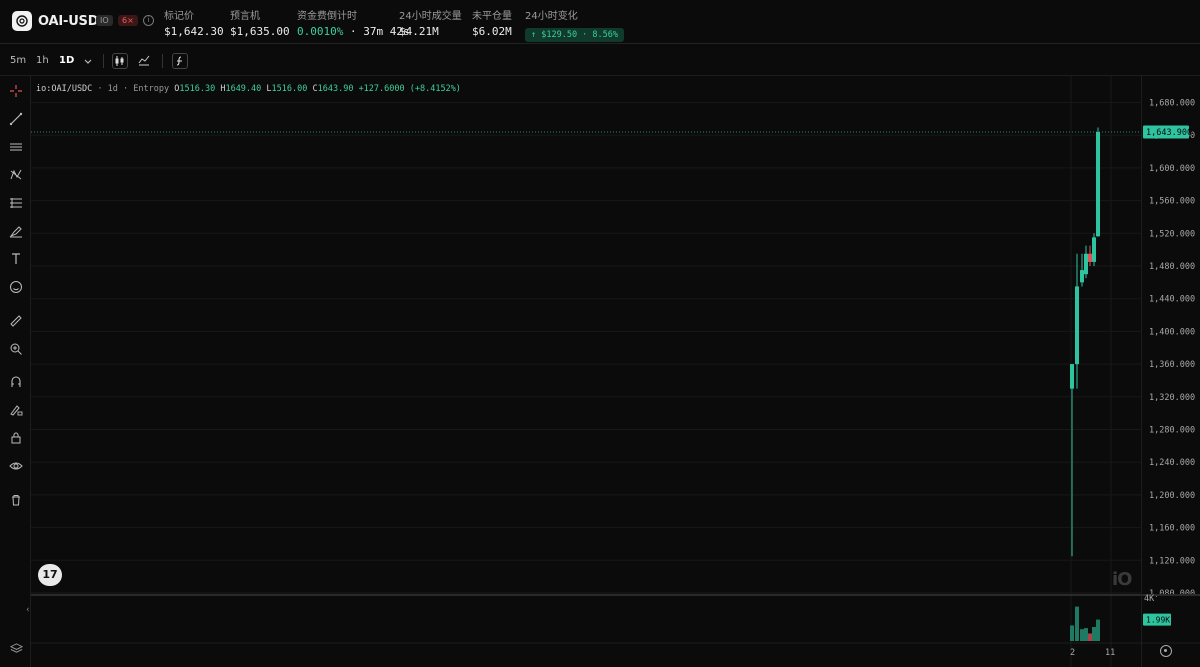  I want to click on y-tick-label: 1,240.000, so click(1172, 463).